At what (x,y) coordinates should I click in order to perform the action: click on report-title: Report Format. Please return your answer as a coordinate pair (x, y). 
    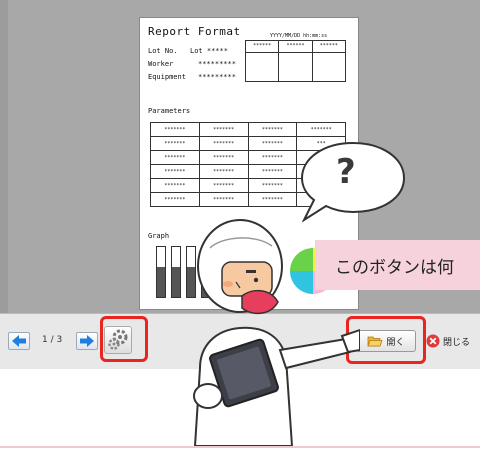
    Looking at the image, I should click on (194, 31).